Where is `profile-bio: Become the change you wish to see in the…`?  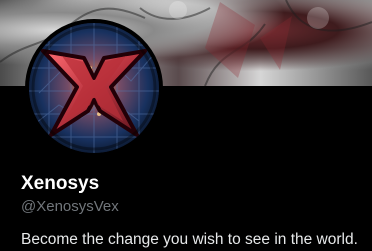 profile-bio: Become the change you wish to see in the… is located at coordinates (189, 239).